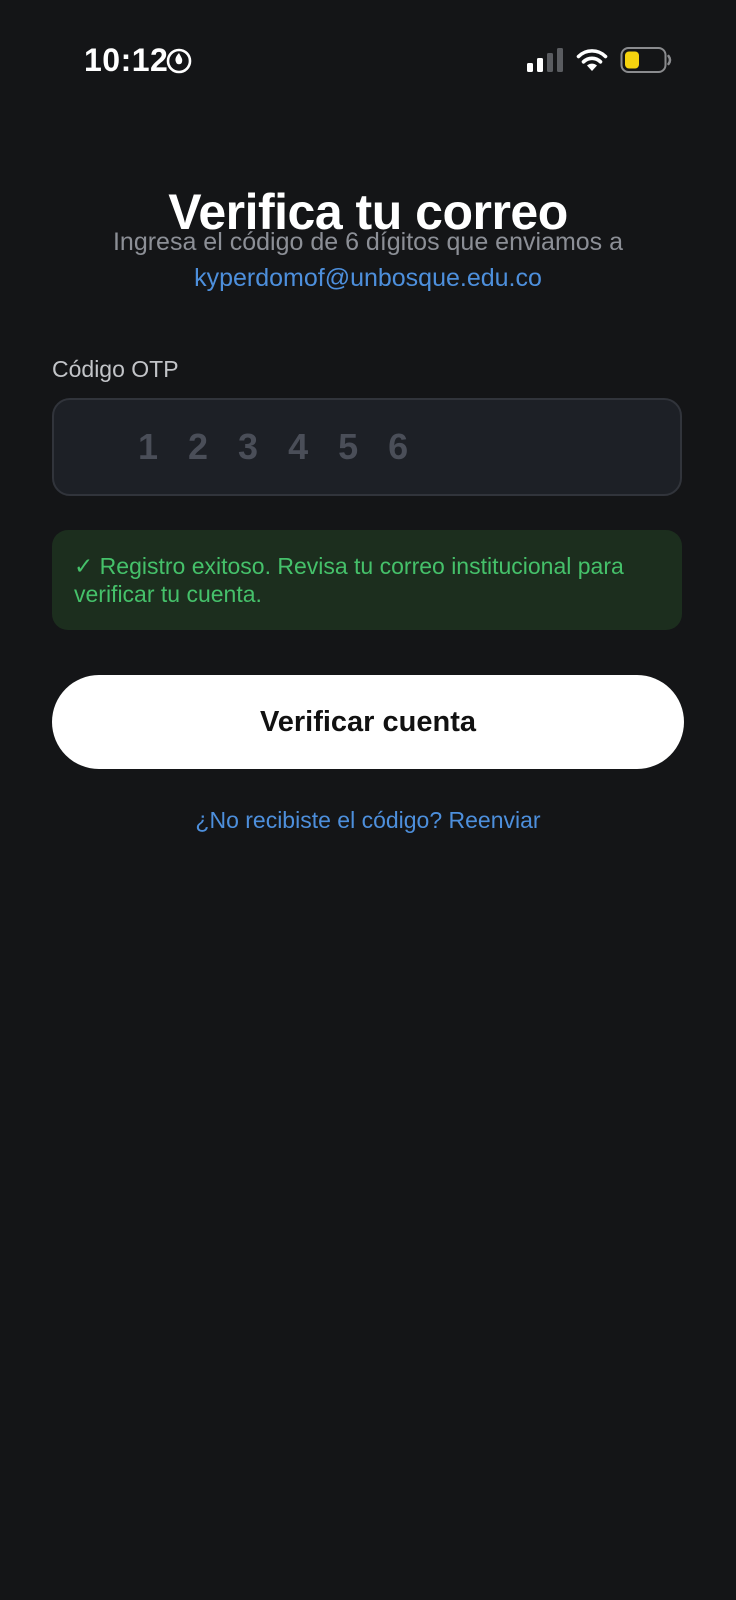 The width and height of the screenshot is (736, 1600). Describe the element at coordinates (646, 60) in the screenshot. I see `battery-icon` at that location.